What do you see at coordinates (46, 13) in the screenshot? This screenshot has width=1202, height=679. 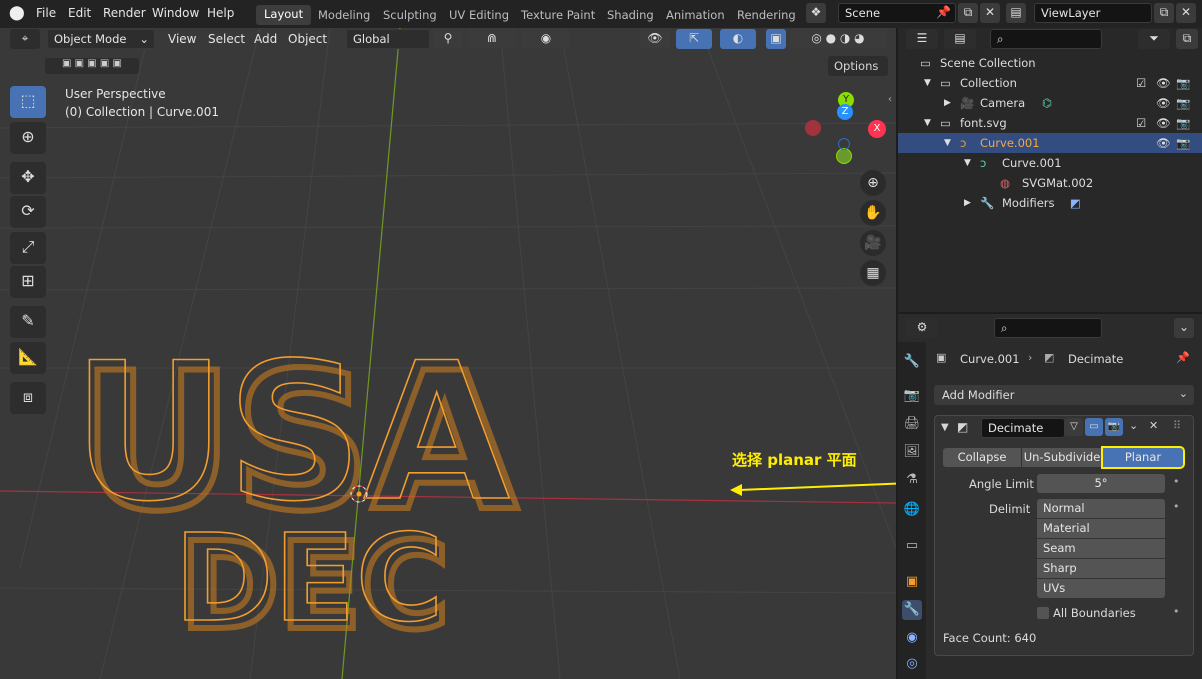 I see `menu-file: File` at bounding box center [46, 13].